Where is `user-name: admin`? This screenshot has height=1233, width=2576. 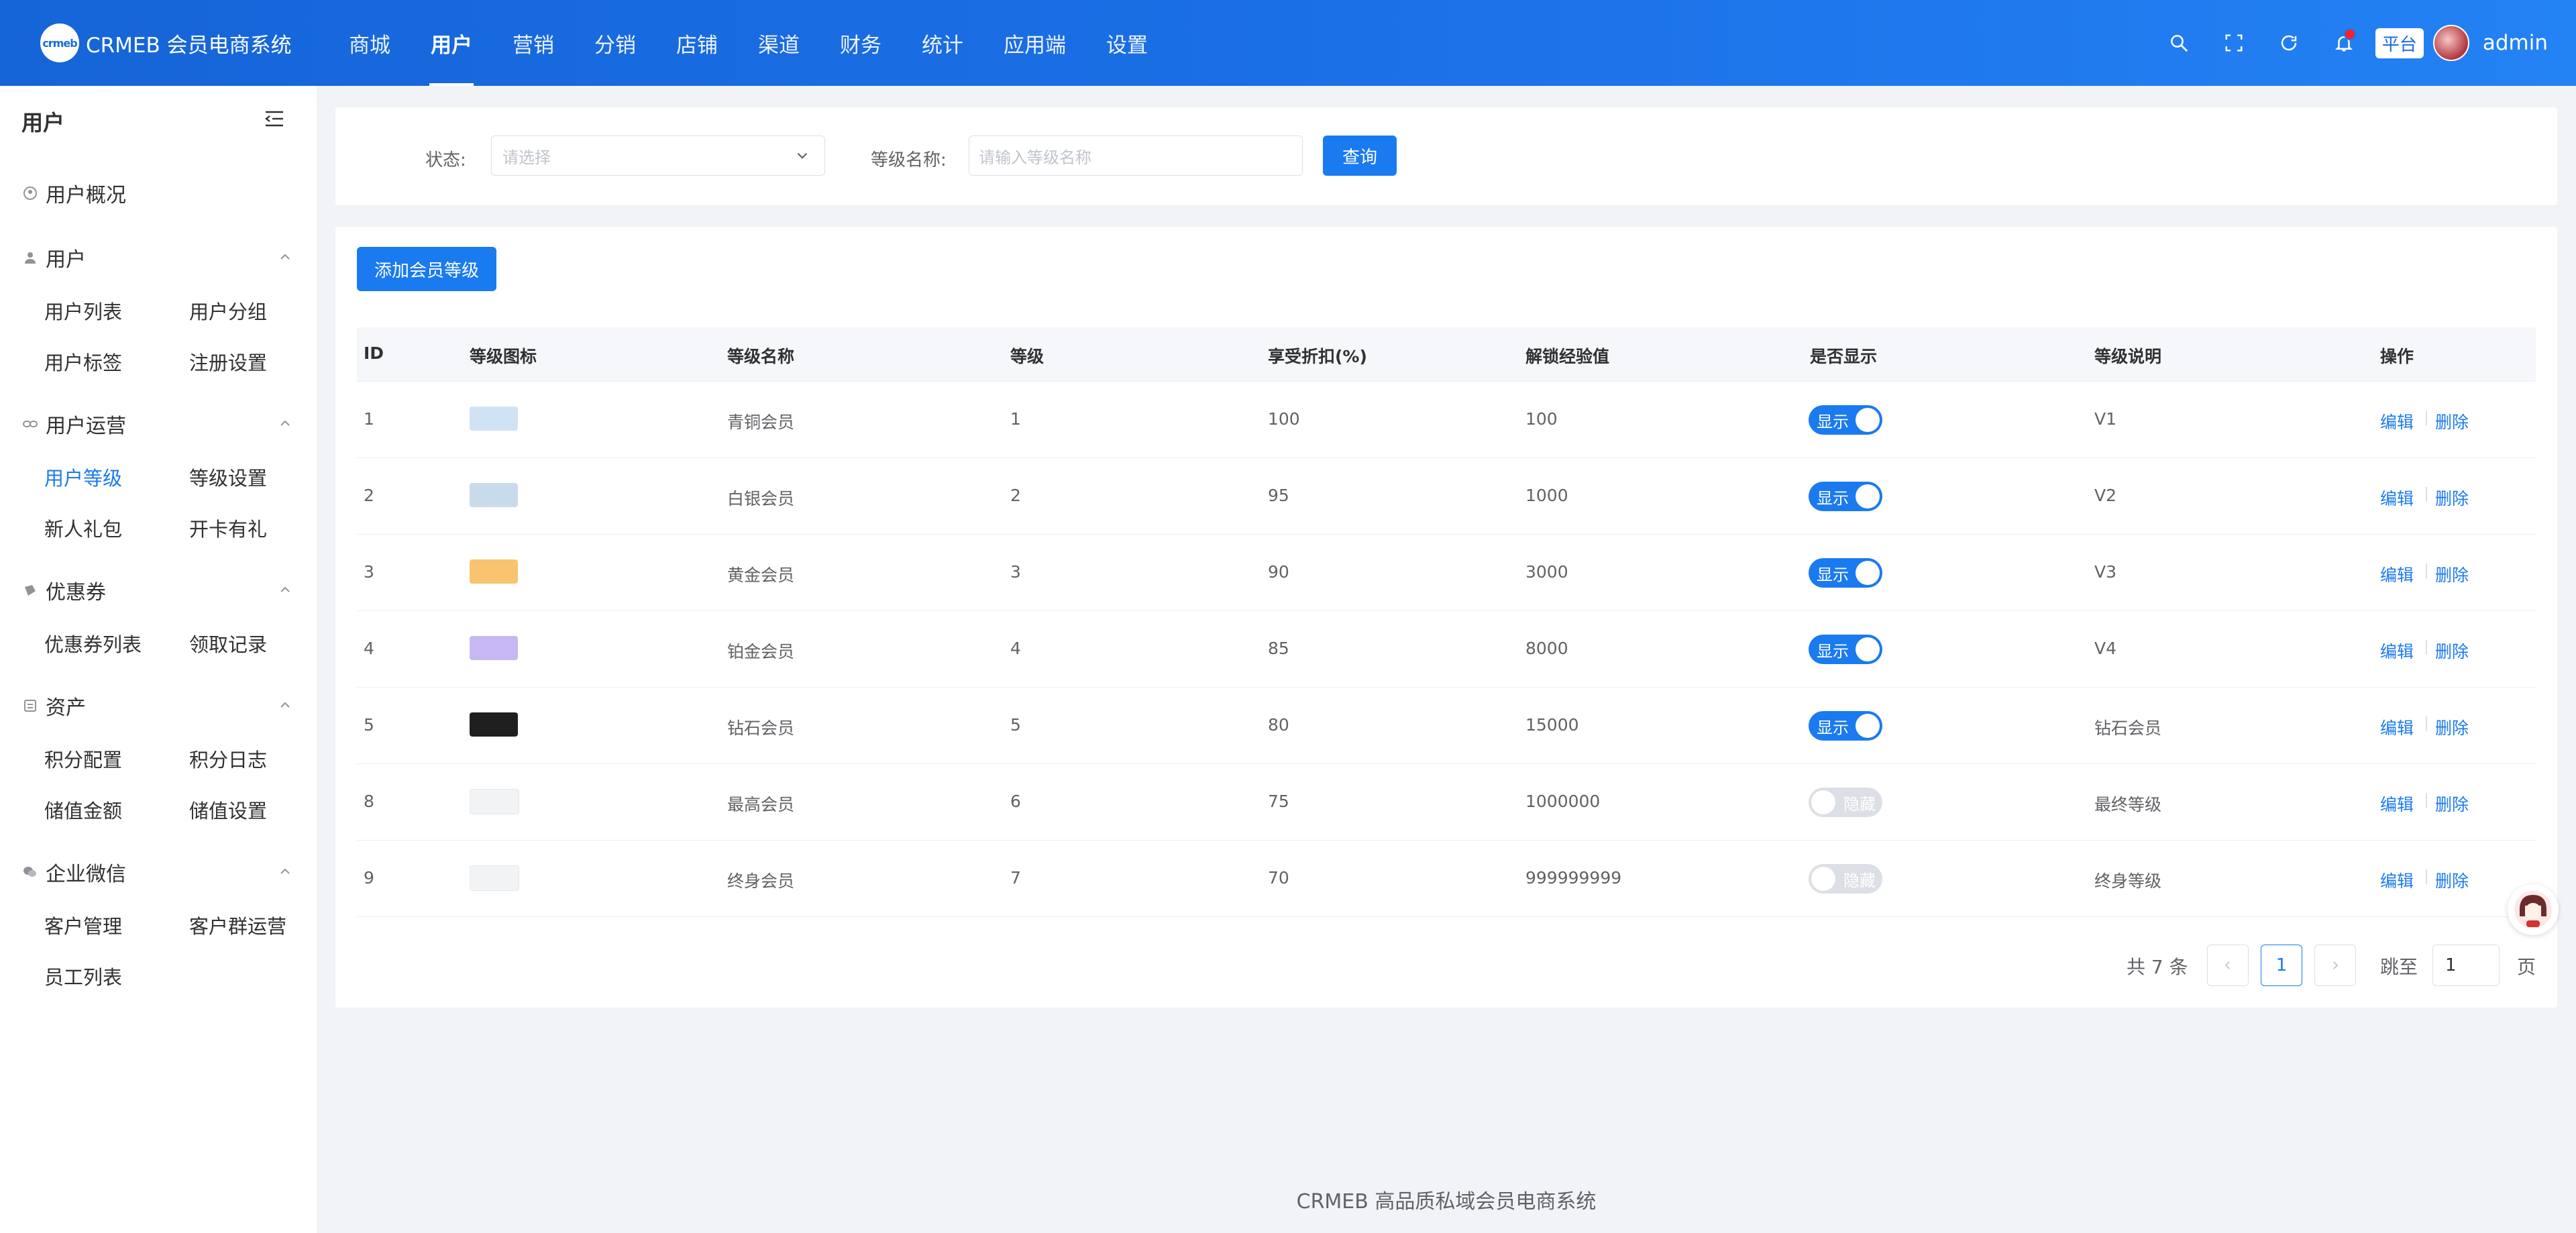 user-name: admin is located at coordinates (2515, 43).